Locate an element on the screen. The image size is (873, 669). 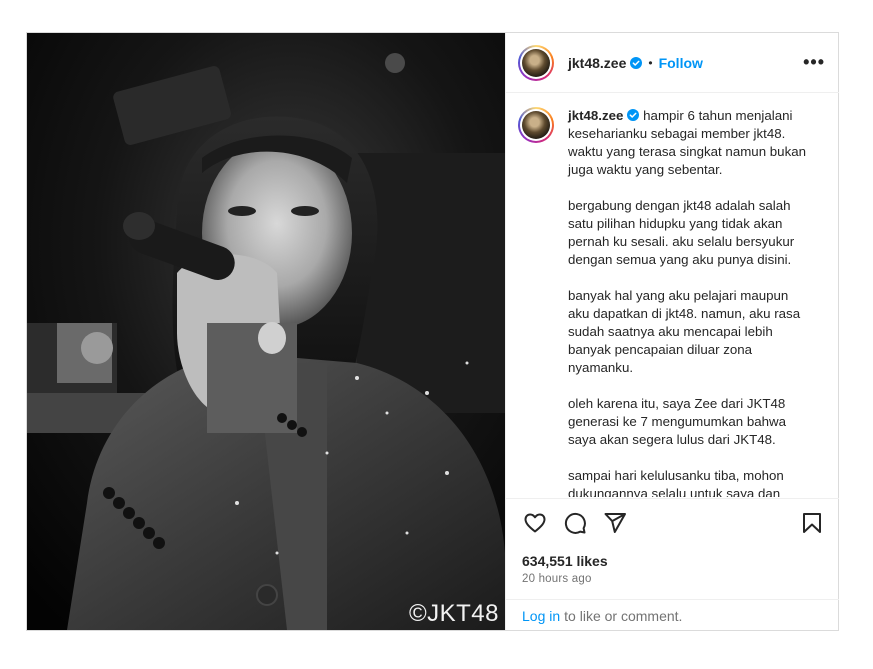
caption-avatar is located at coordinates (536, 125).